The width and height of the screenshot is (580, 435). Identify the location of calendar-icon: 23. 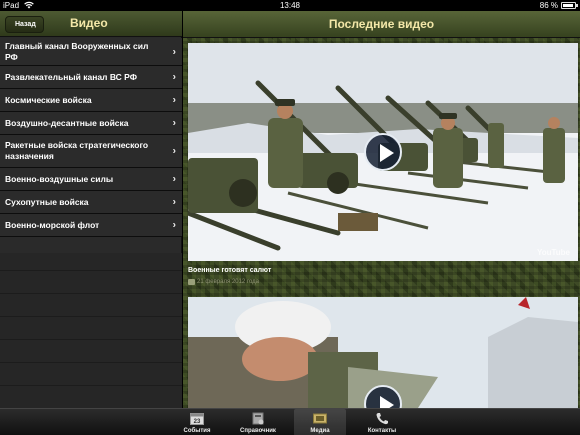
(197, 419).